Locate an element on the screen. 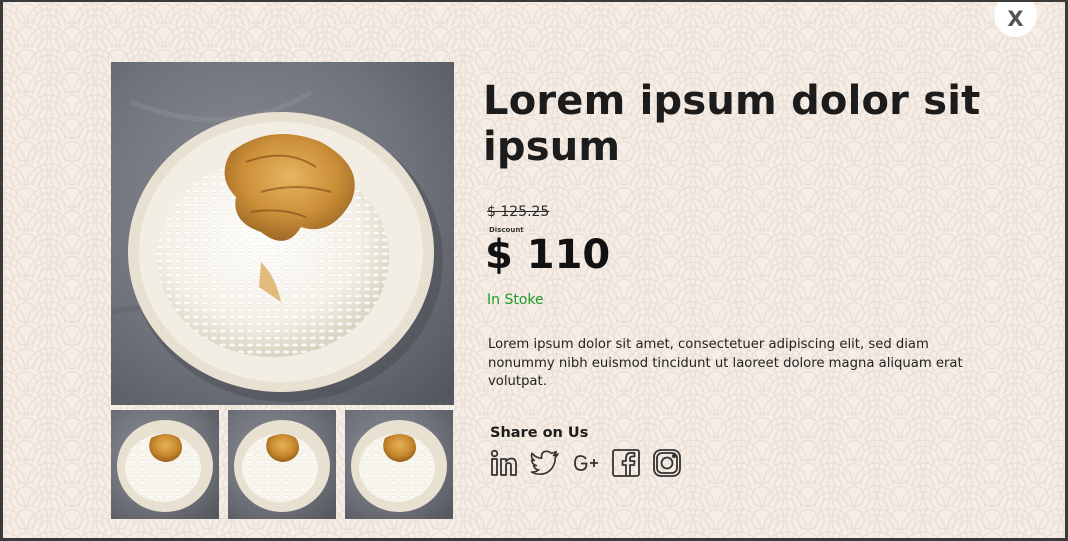 The width and height of the screenshot is (1068, 541). stock-status: In Stoke is located at coordinates (515, 300).